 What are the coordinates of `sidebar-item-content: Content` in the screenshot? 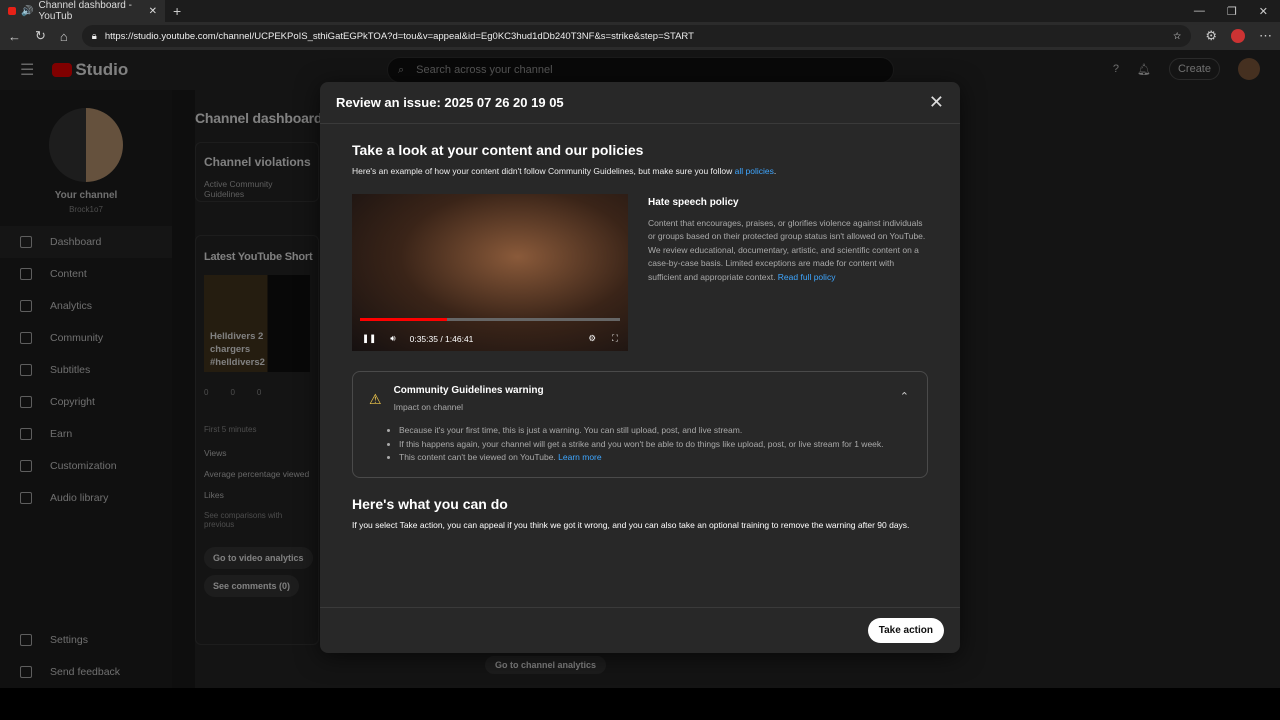 It's located at (86, 274).